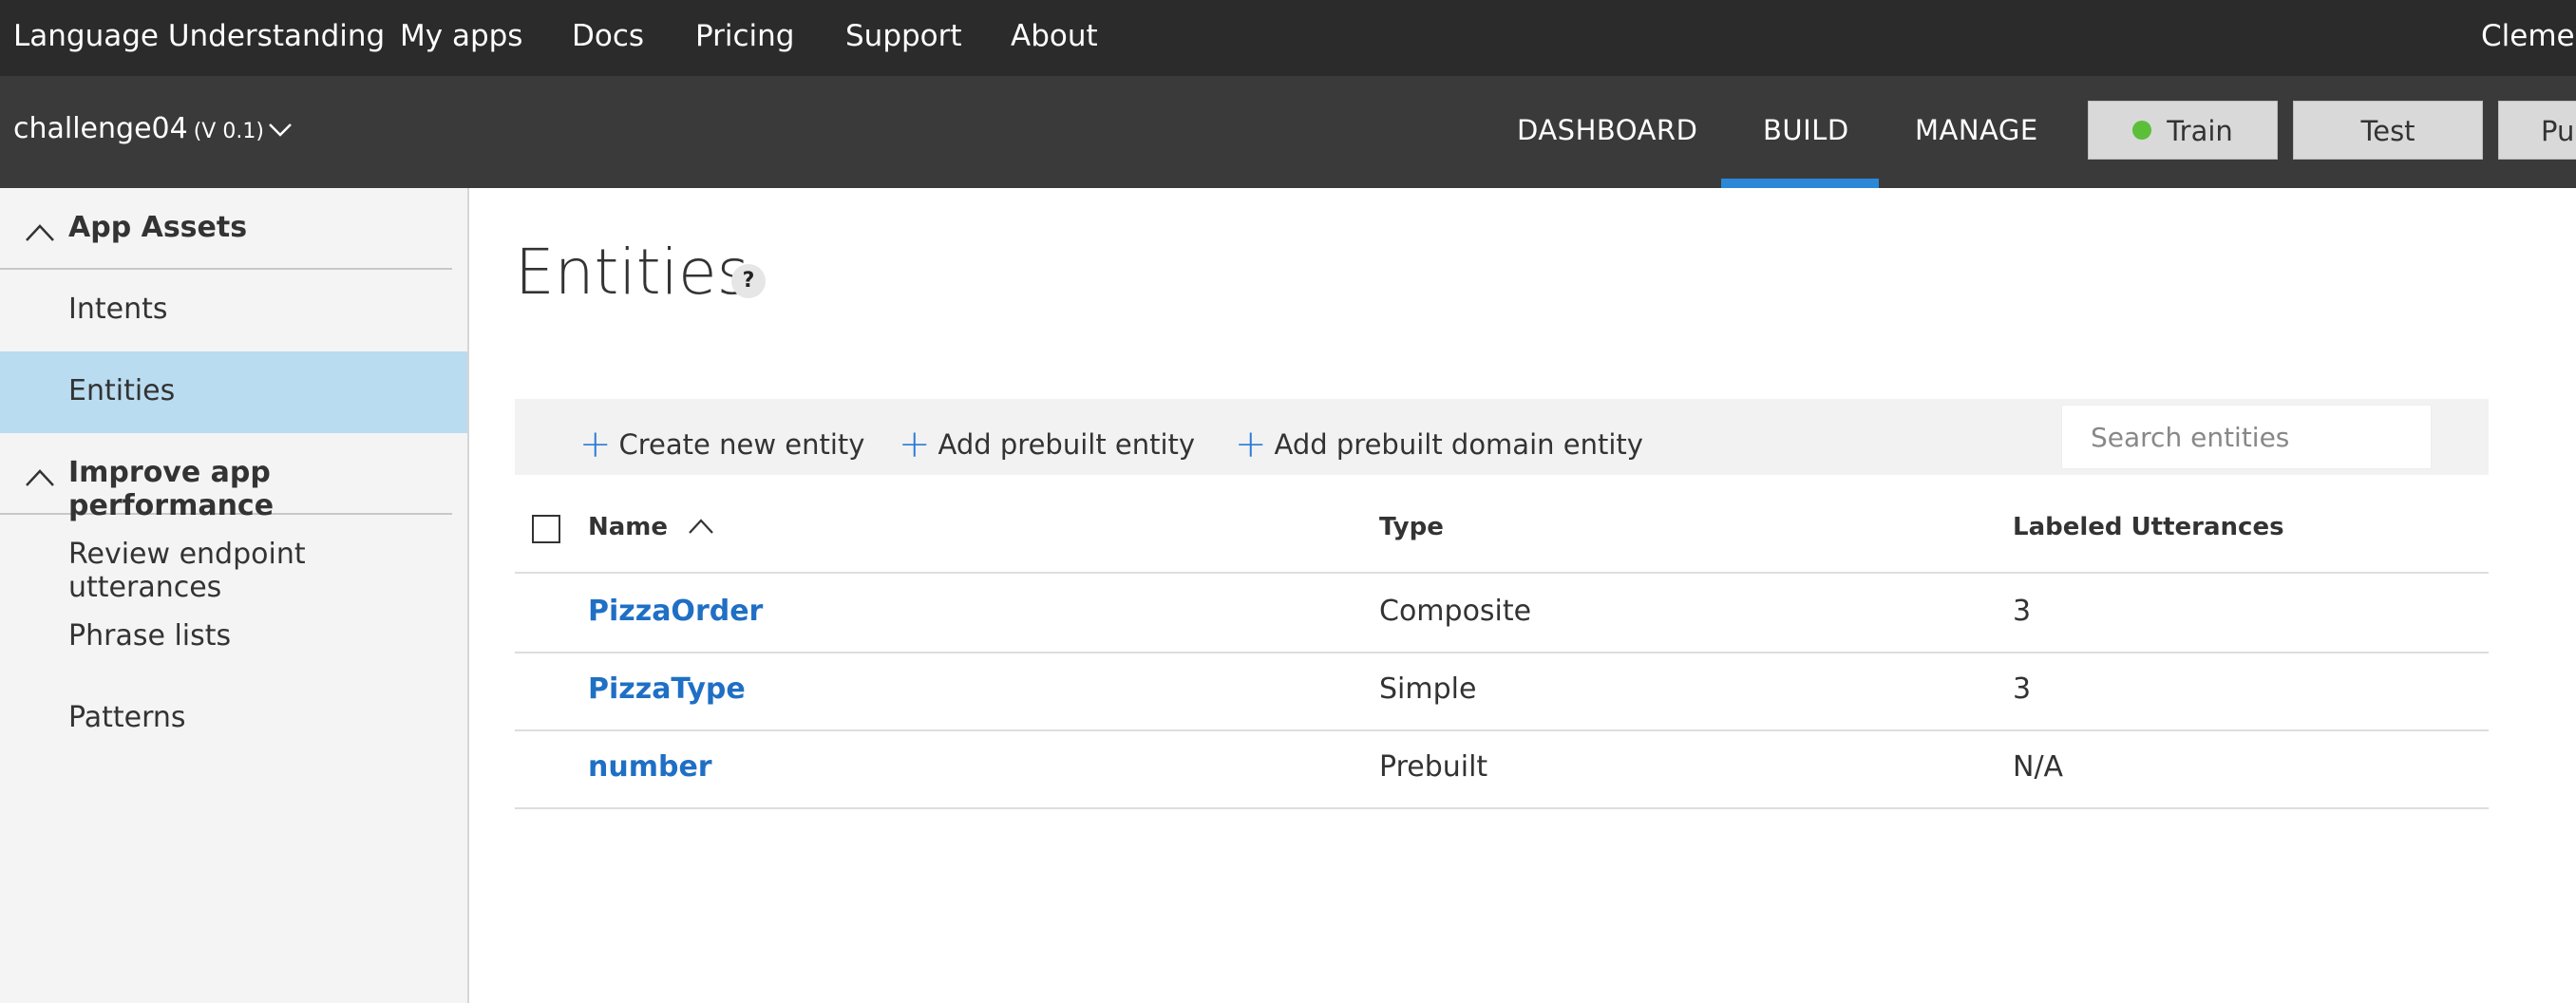 This screenshot has width=2576, height=1003. I want to click on sidebar-item-label: Review endpoint utterances, so click(187, 571).